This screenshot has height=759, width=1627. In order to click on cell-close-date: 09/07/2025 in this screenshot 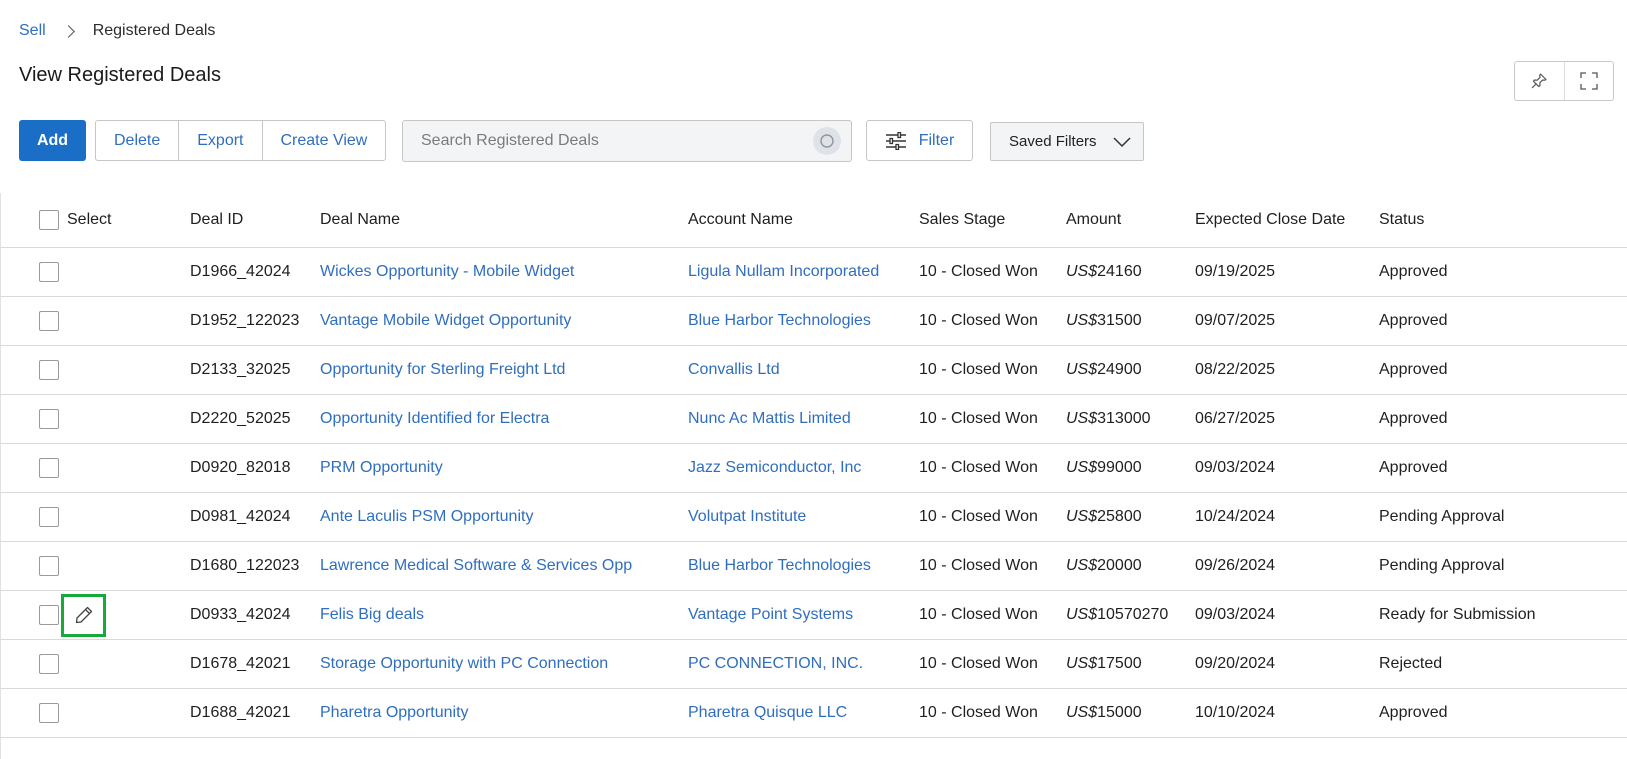, I will do `click(1287, 321)`.